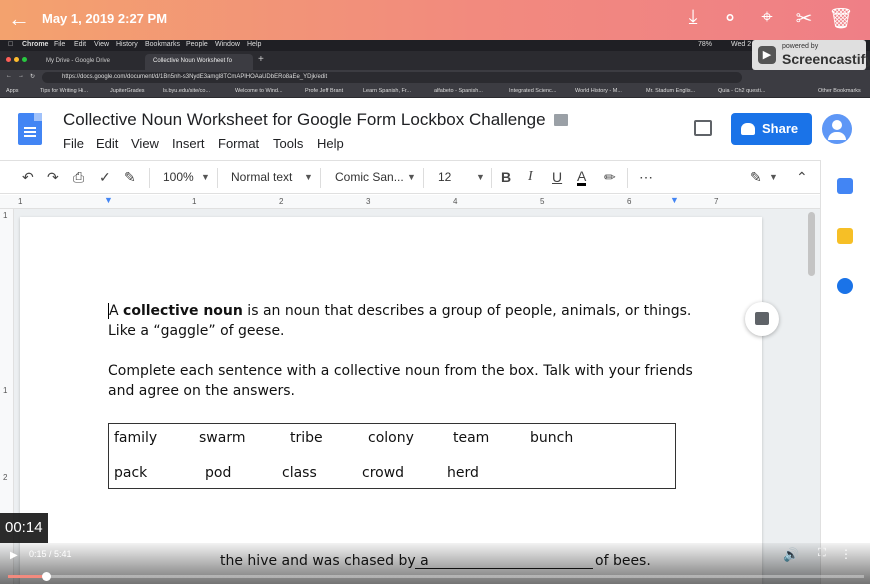 This screenshot has width=870, height=584. What do you see at coordinates (14, 555) in the screenshot?
I see `play-icon: ▶` at bounding box center [14, 555].